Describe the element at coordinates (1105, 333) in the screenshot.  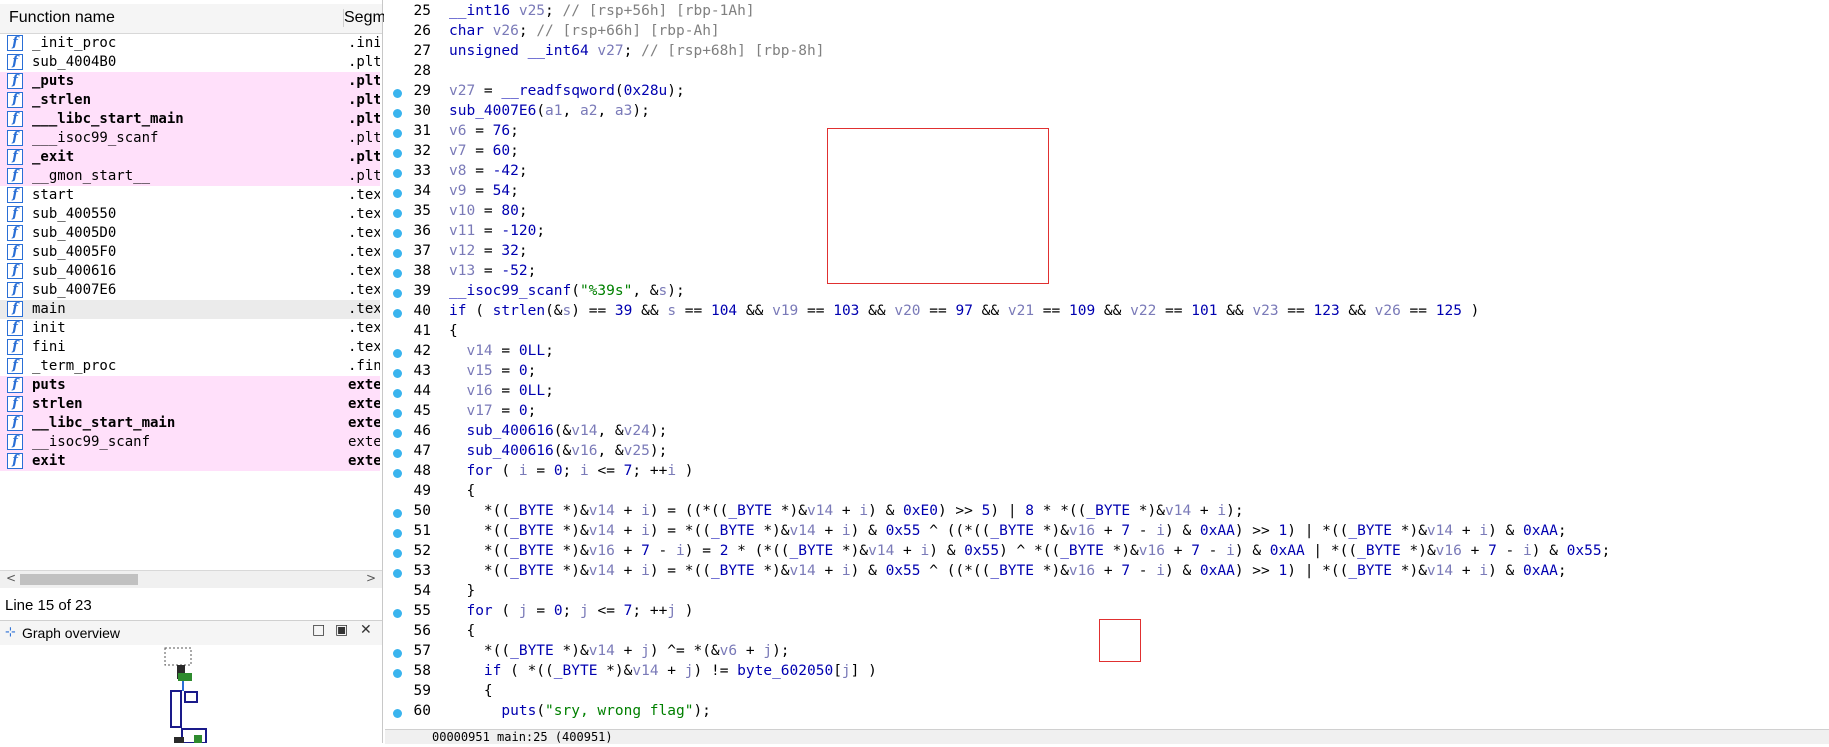
I see `code-line: 41 {` at that location.